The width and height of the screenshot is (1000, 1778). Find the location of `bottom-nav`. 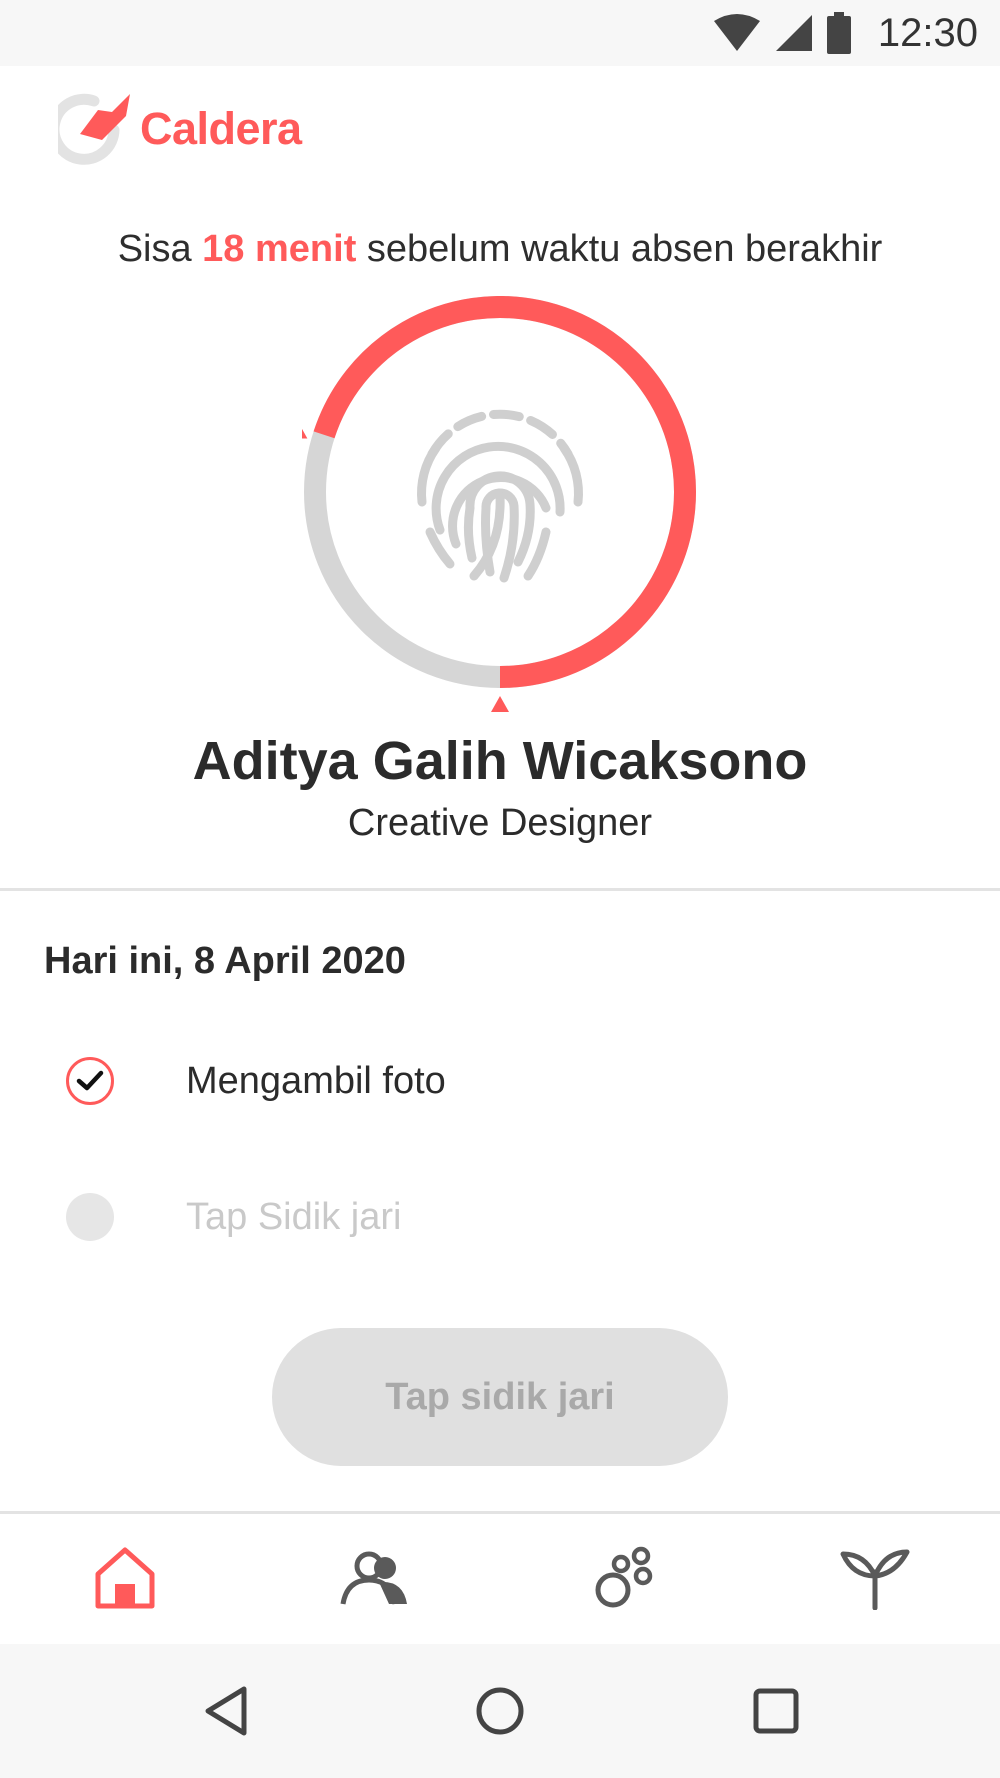

bottom-nav is located at coordinates (500, 1578).